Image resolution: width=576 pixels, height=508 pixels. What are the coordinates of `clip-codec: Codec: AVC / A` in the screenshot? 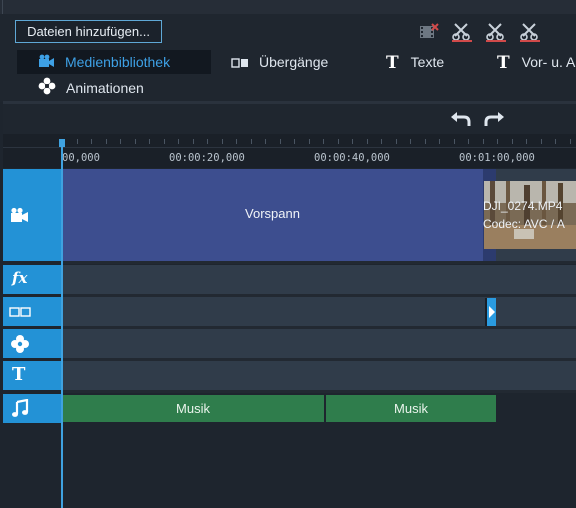 It's located at (524, 224).